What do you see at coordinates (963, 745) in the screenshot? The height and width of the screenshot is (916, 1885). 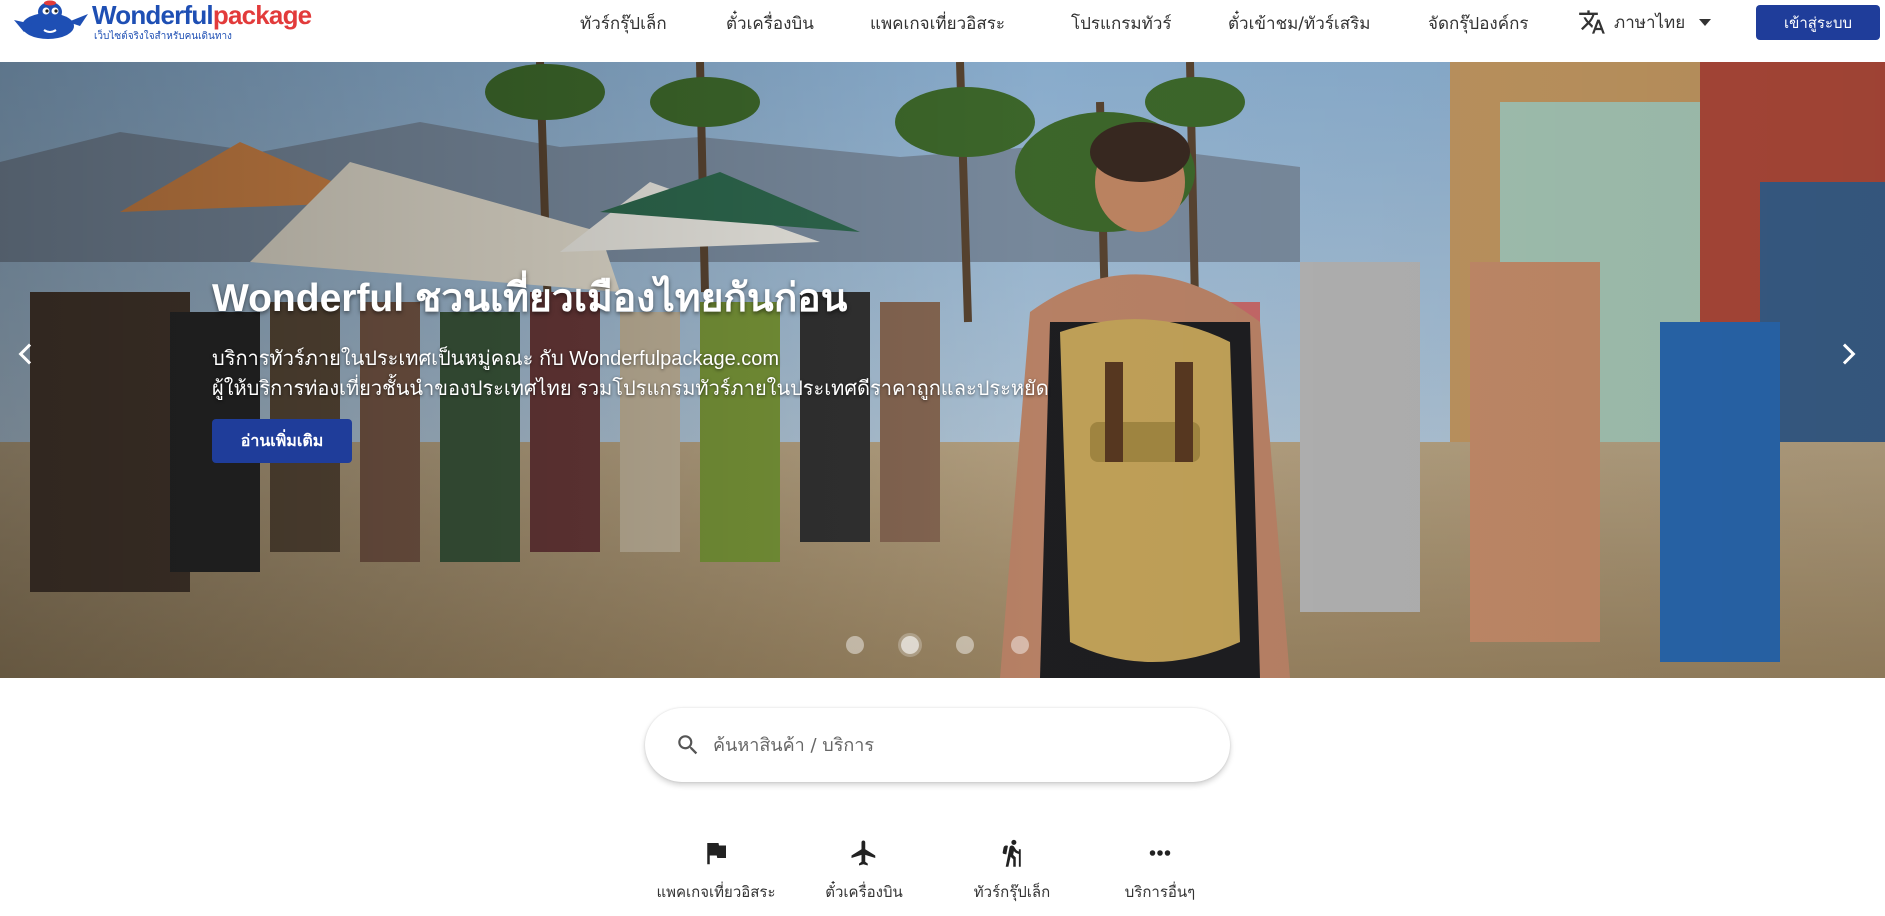 I see `search-input` at bounding box center [963, 745].